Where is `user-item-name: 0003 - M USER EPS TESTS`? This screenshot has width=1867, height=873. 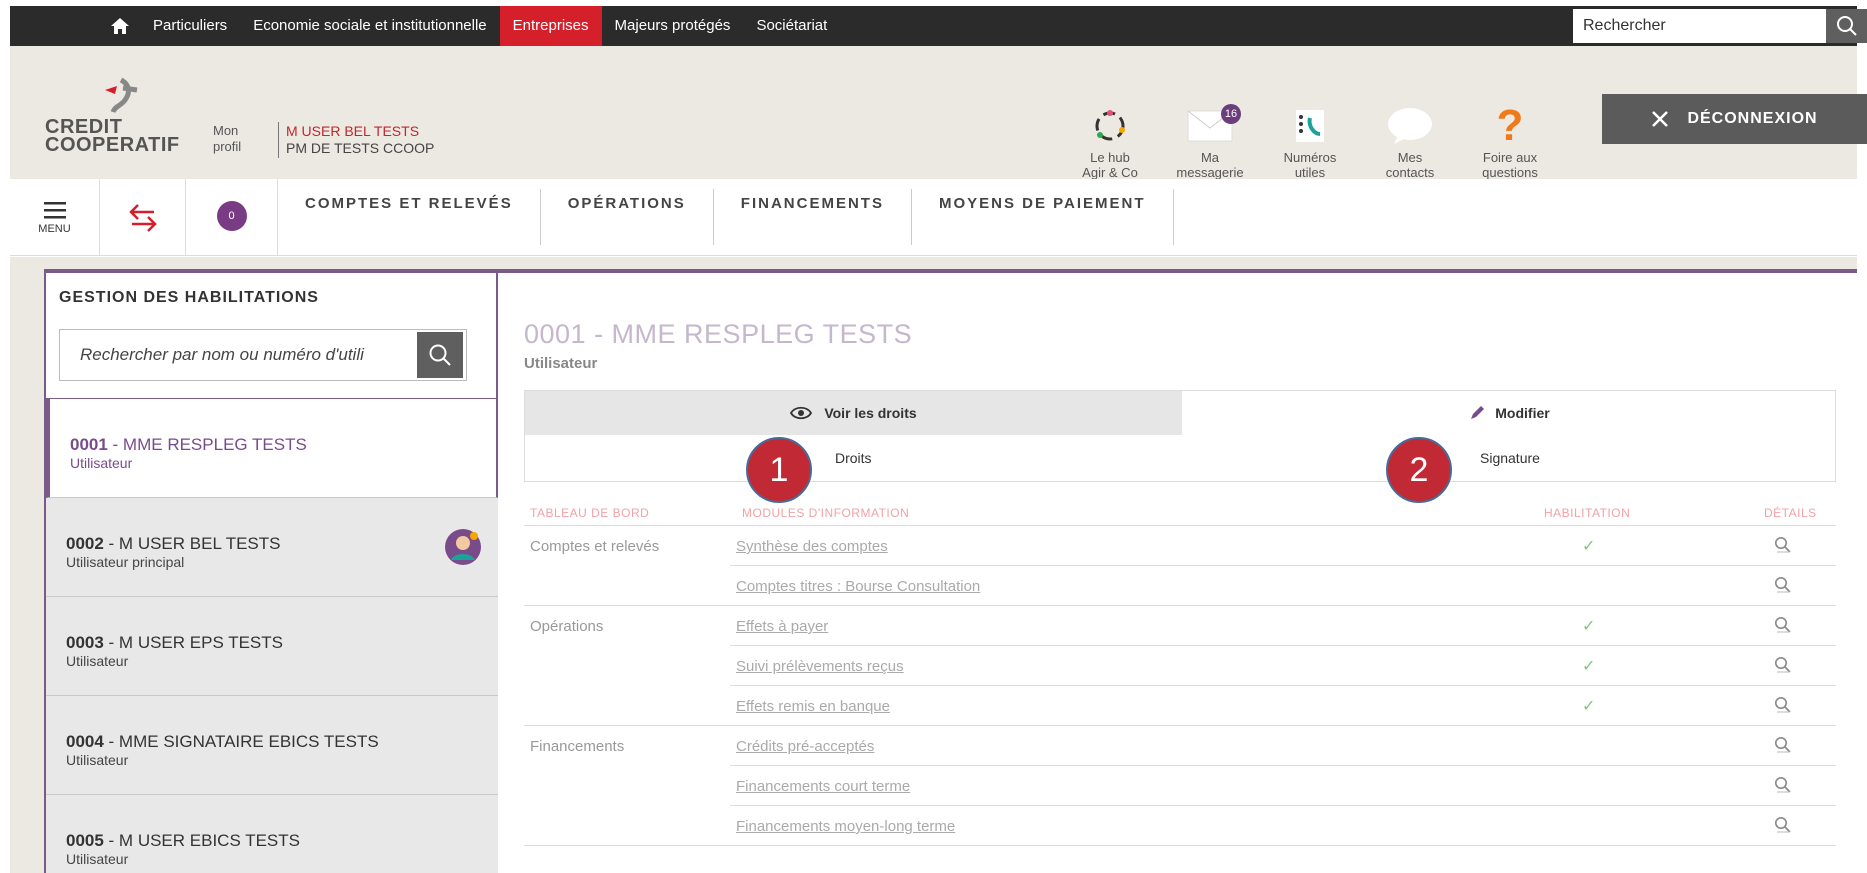 user-item-name: 0003 - M USER EPS TESTS is located at coordinates (174, 642).